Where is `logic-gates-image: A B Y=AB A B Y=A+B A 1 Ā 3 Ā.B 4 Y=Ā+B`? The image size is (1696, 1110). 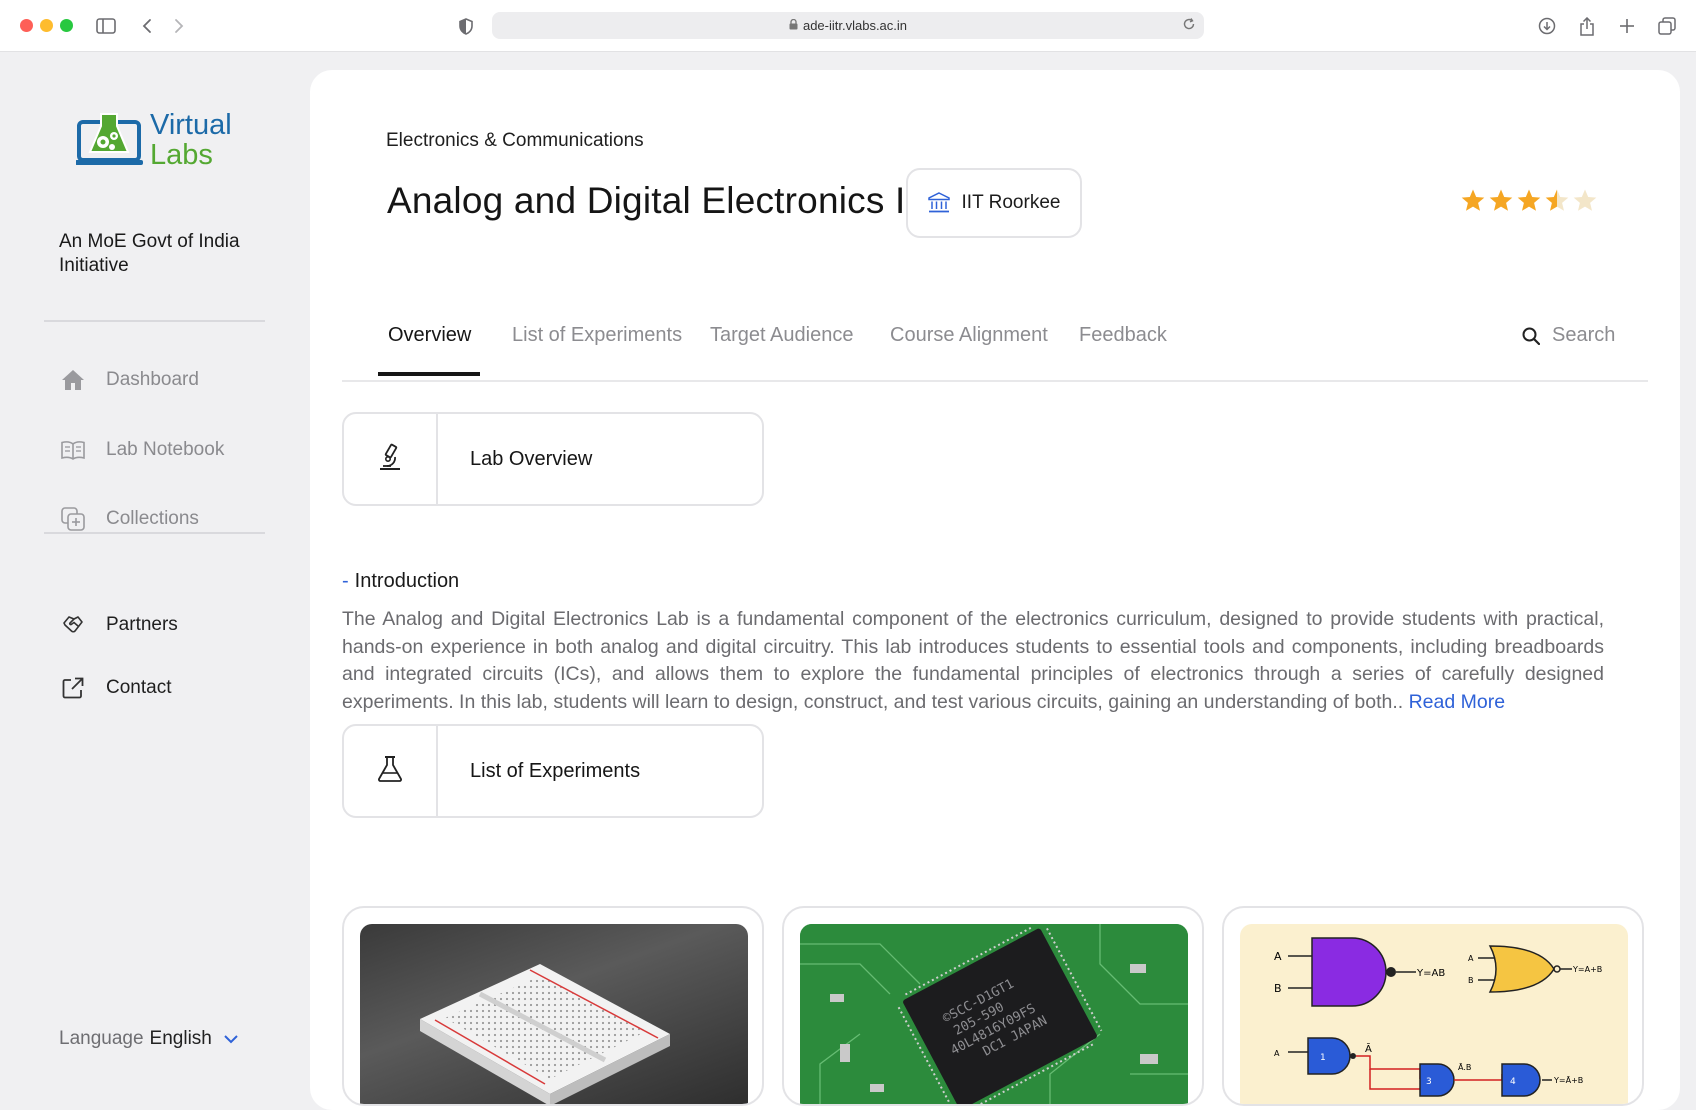 logic-gates-image: A B Y=AB A B Y=A+B A 1 Ā 3 Ā.B 4 Y=Ā+B is located at coordinates (1434, 1014).